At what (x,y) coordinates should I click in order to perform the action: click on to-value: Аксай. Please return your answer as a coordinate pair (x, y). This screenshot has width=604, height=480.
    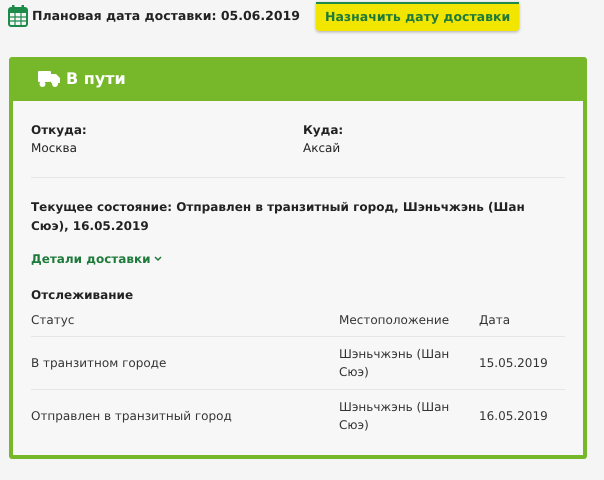
    Looking at the image, I should click on (322, 148).